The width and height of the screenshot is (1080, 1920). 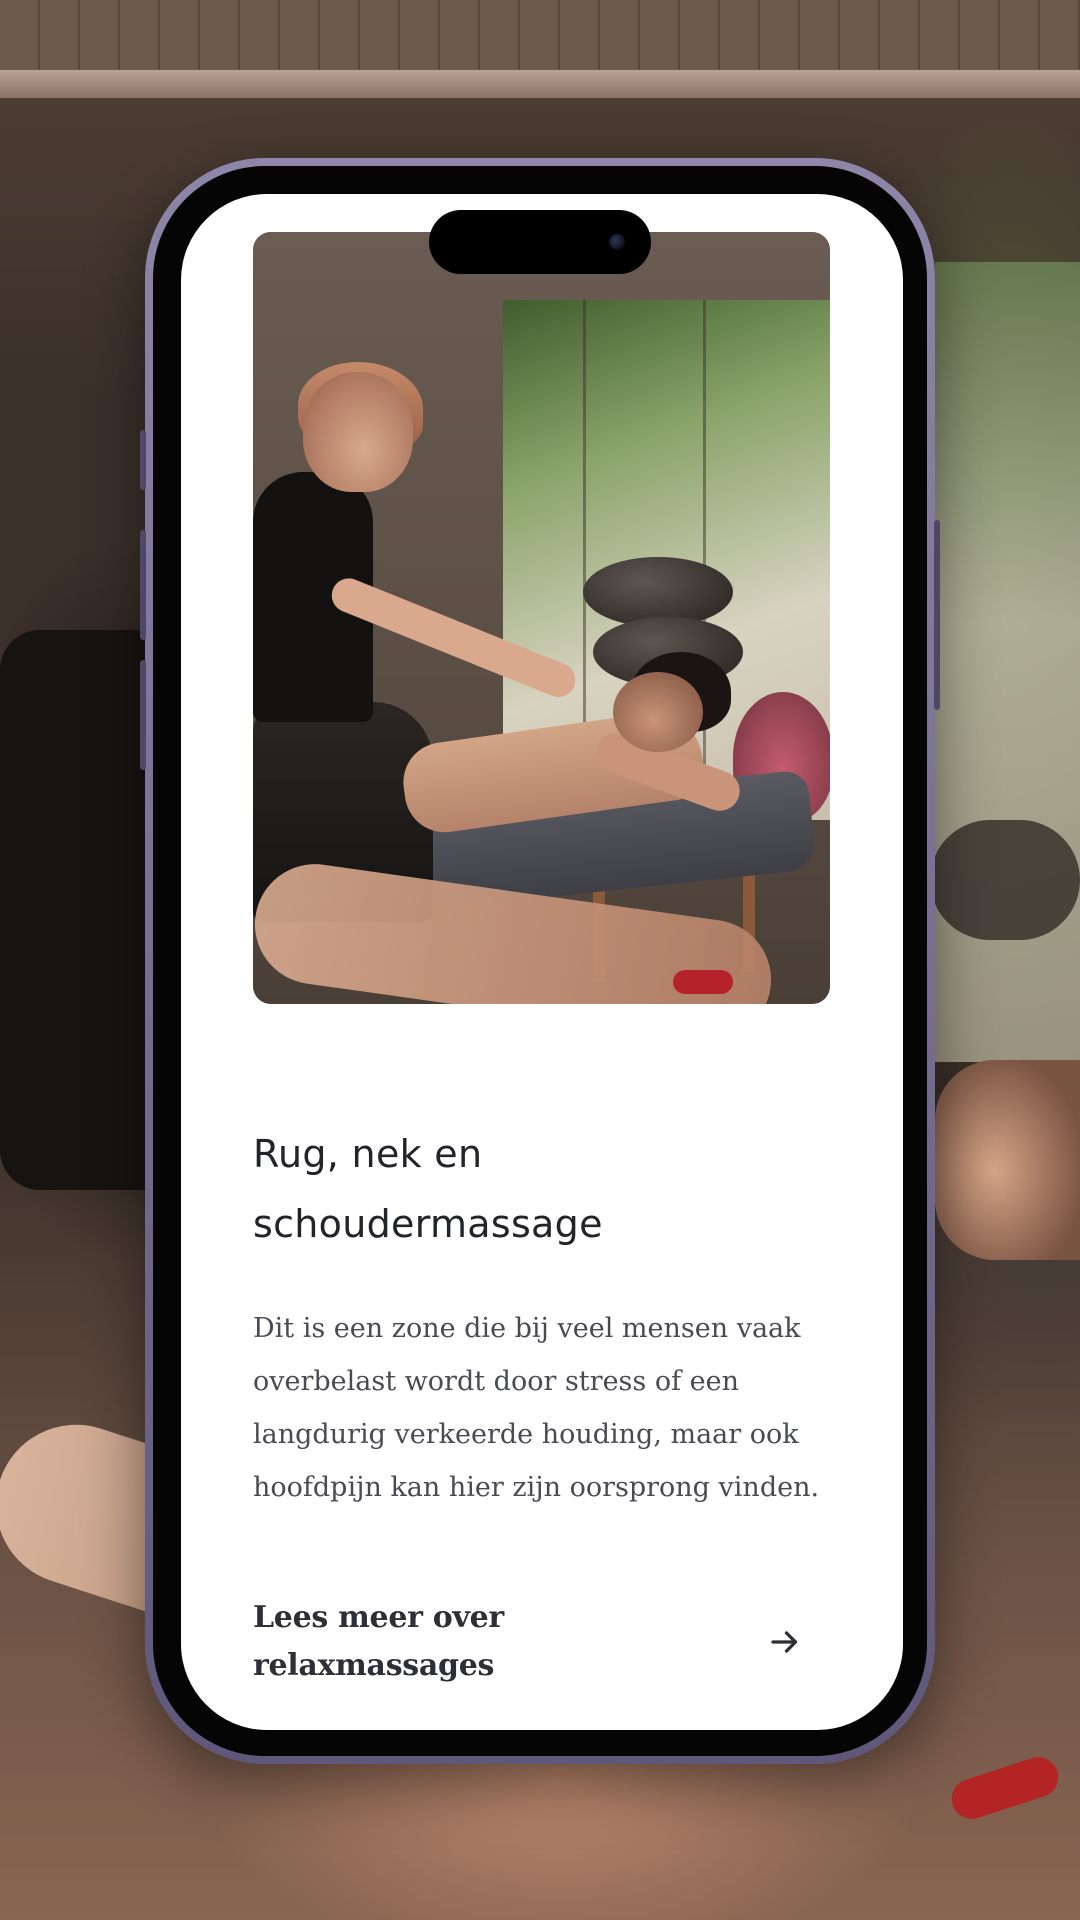 I want to click on phone-volume-down-button, so click(x=143, y=715).